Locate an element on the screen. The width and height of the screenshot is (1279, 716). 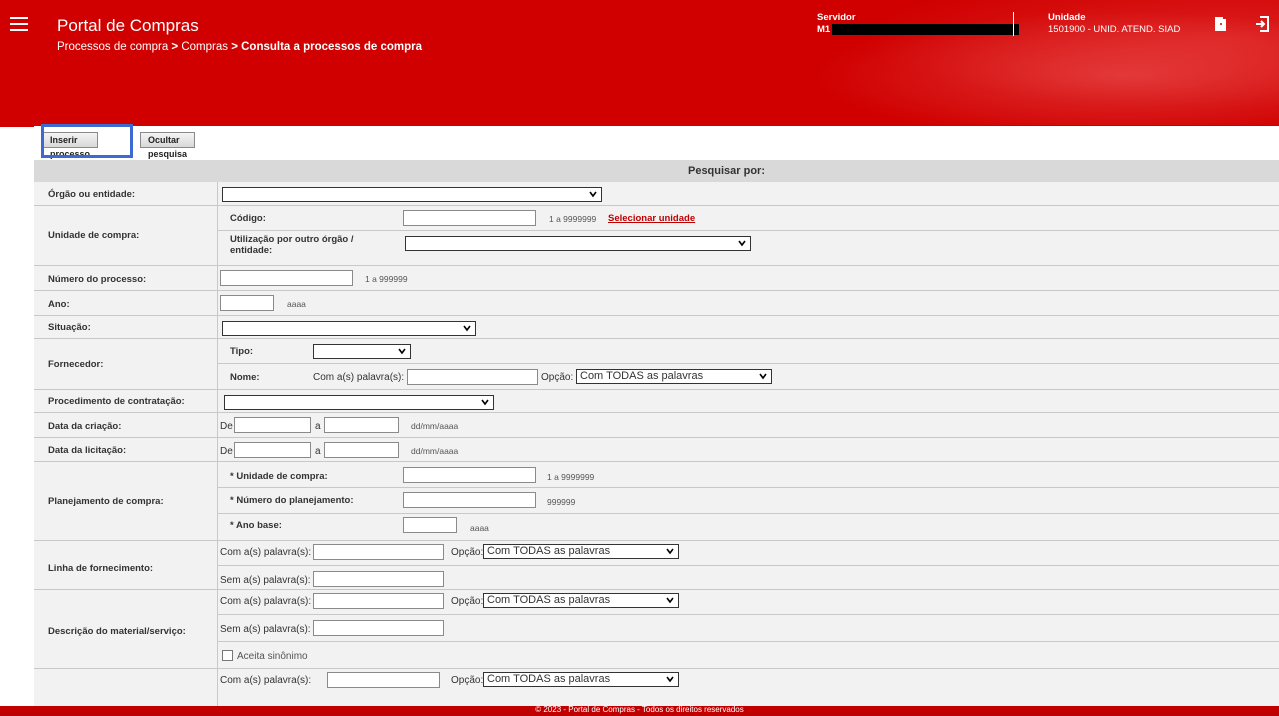
descricao-opcao-select: Com TODAS as palavras is located at coordinates (581, 600).